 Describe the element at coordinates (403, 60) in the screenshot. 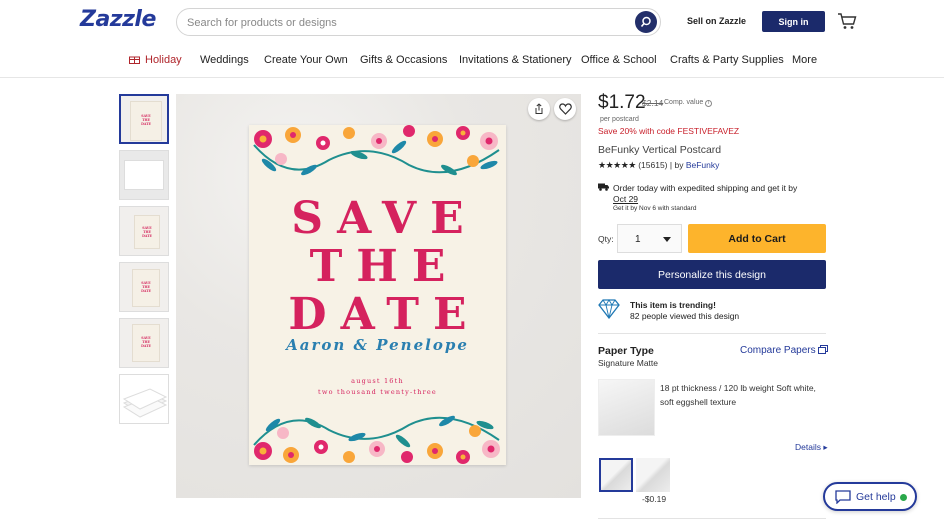

I see `nav-item-gifts-occasions: Gifts & Occasions` at that location.